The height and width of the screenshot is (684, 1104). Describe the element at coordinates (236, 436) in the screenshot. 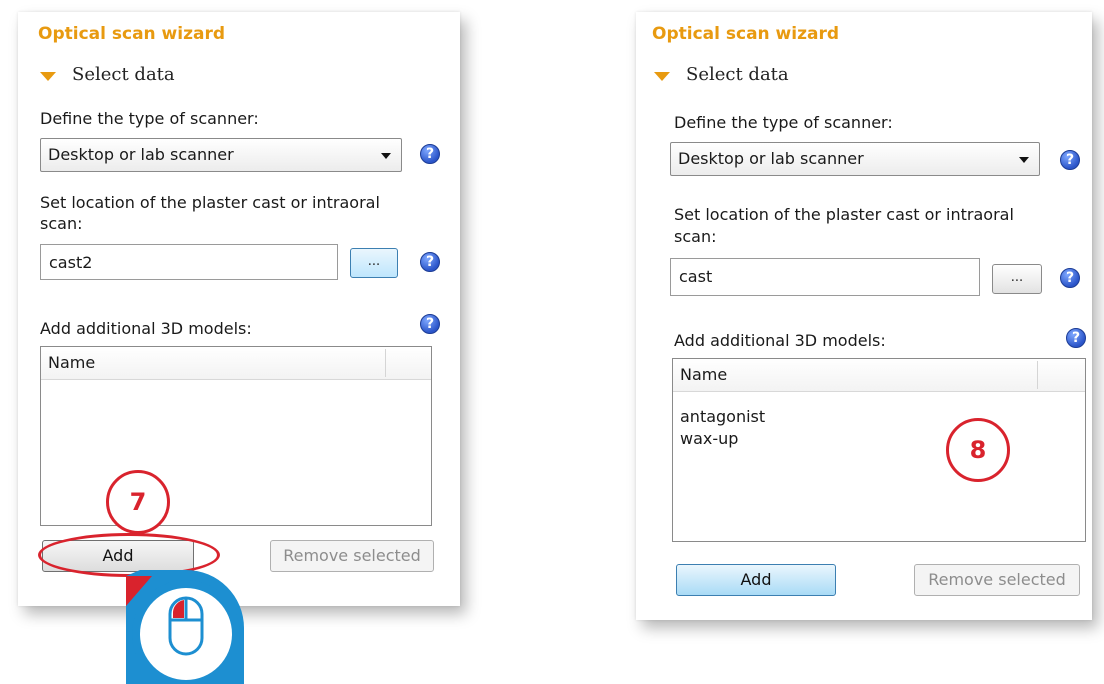

I see `additional-models-list: Name` at that location.